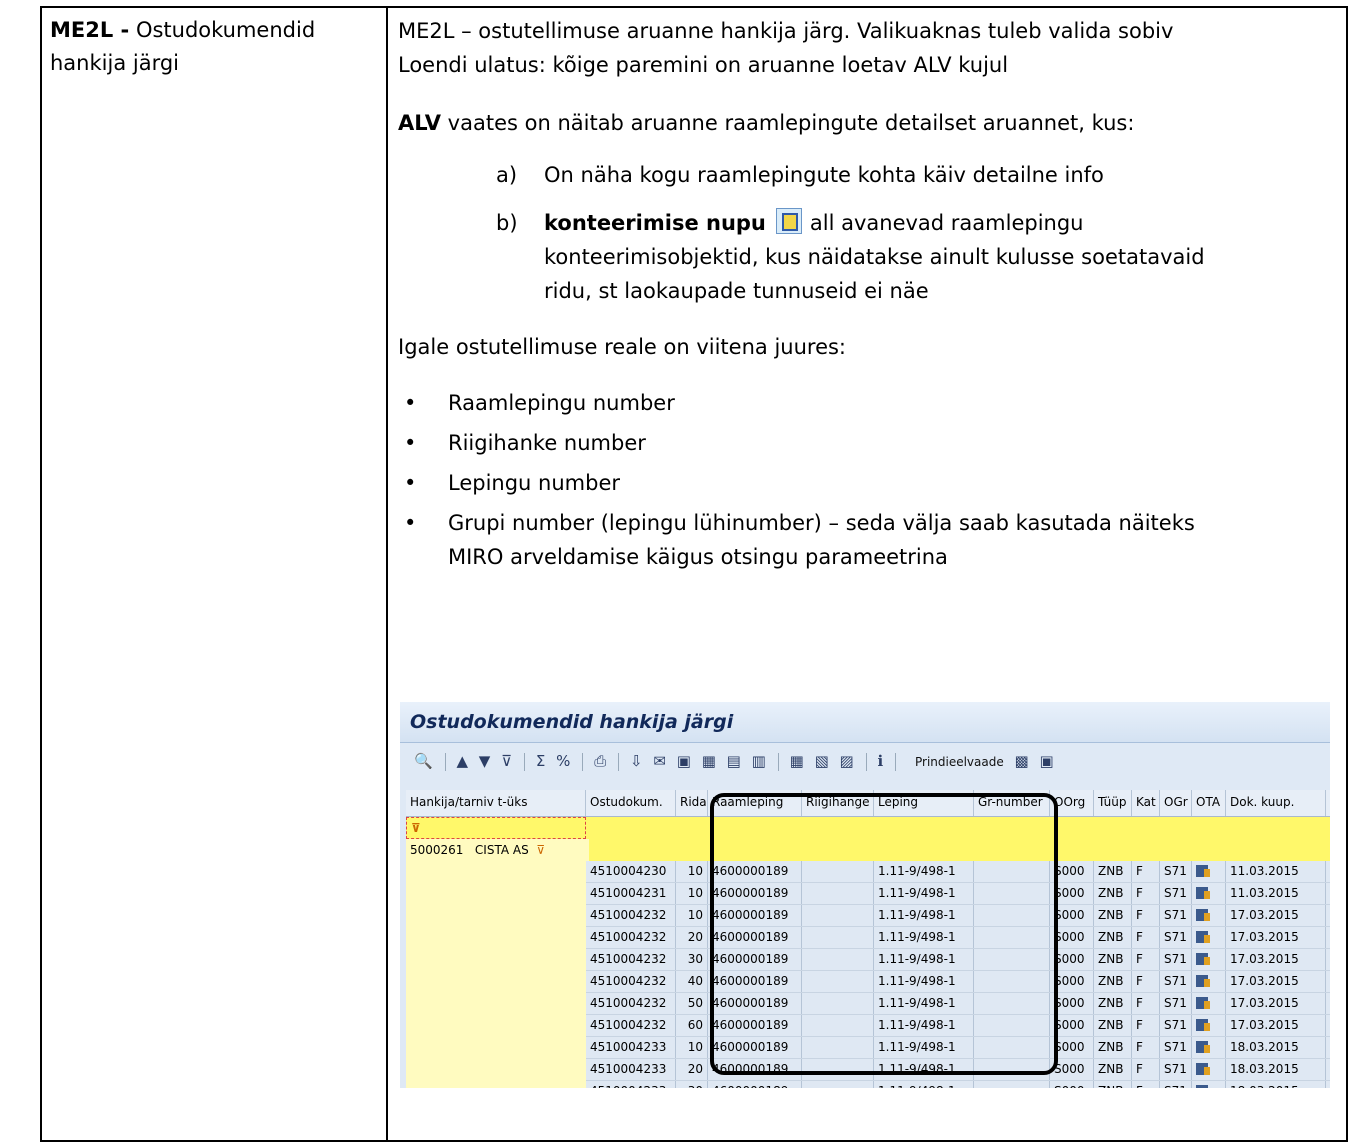 This screenshot has height=1144, width=1354. Describe the element at coordinates (636, 761) in the screenshot. I see `export-icon: ⇩` at that location.